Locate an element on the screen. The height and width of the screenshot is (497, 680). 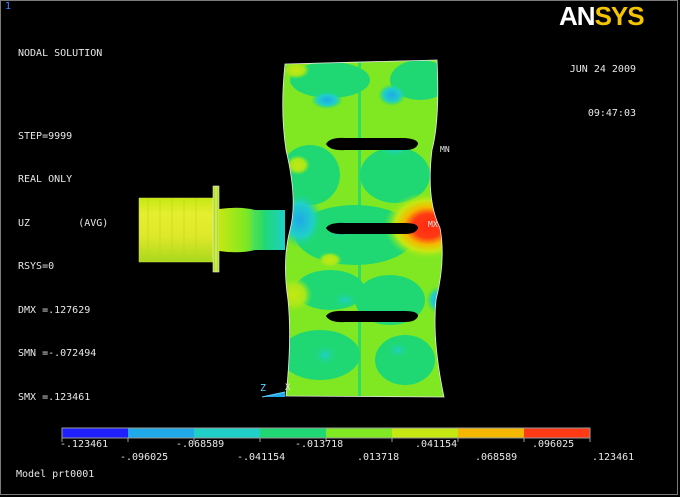
contour-legend is located at coordinates (326, 434).